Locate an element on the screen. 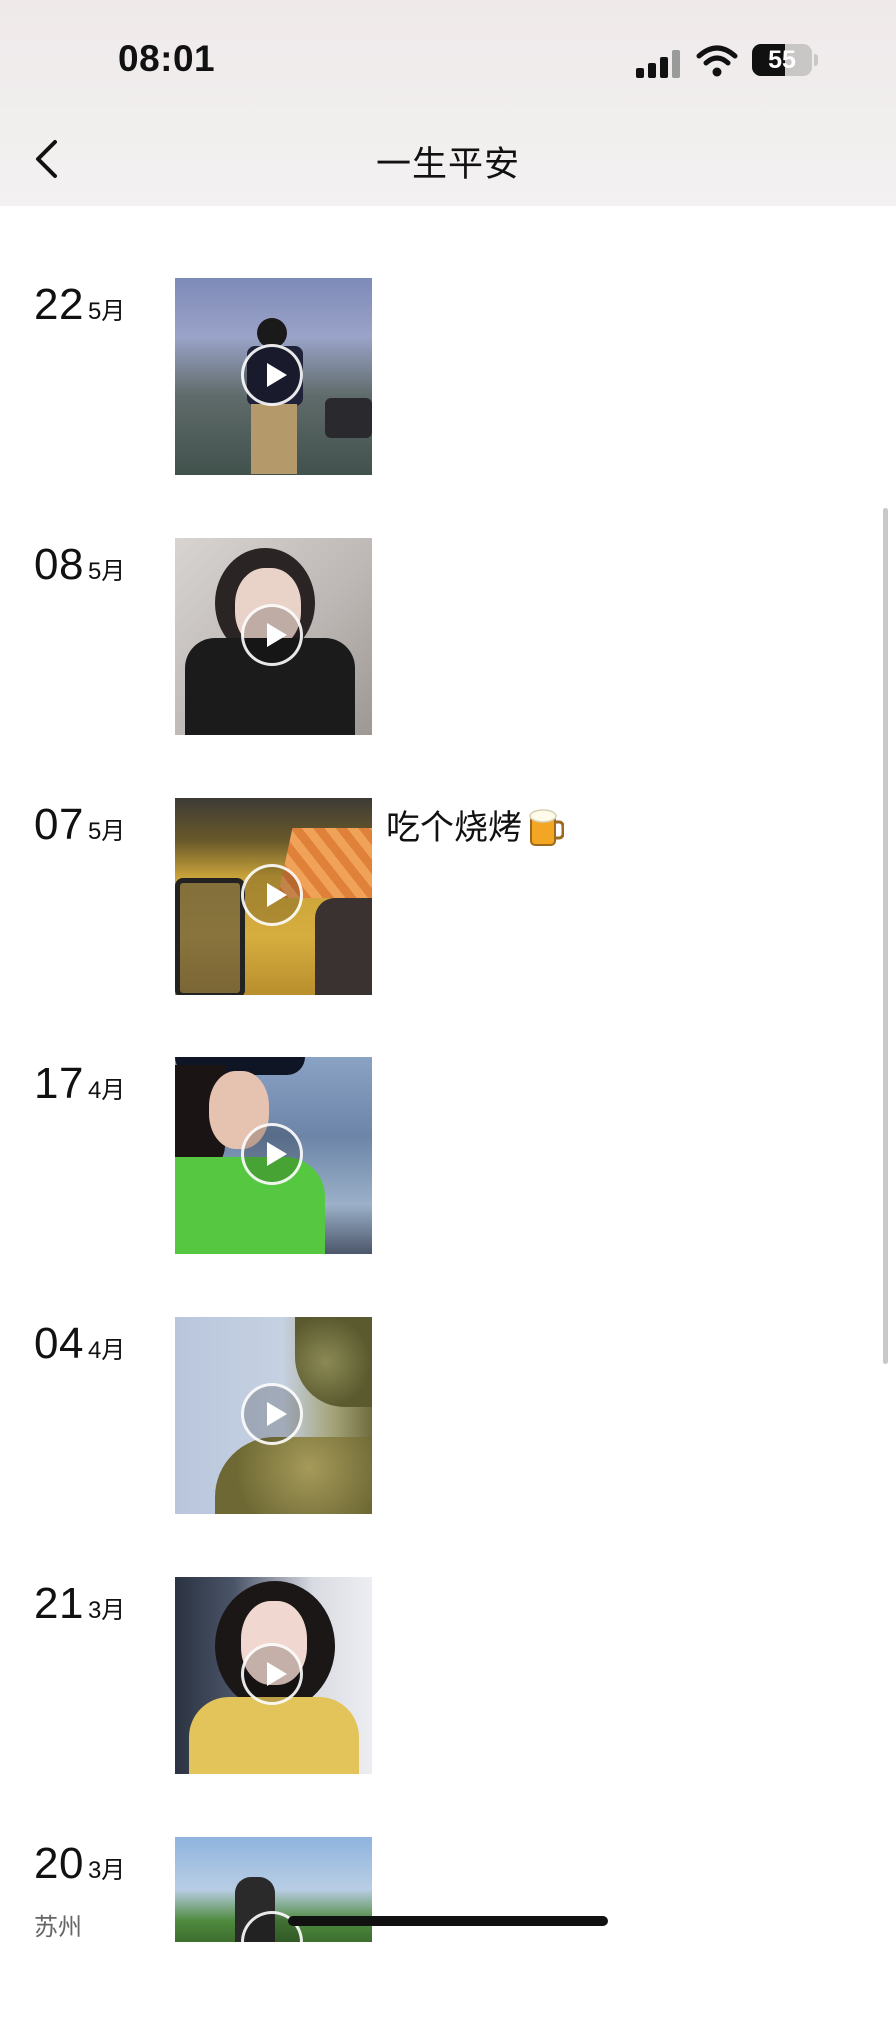 Image resolution: width=896 pixels, height=2037 pixels. entry-date: 08 5月 is located at coordinates (79, 565).